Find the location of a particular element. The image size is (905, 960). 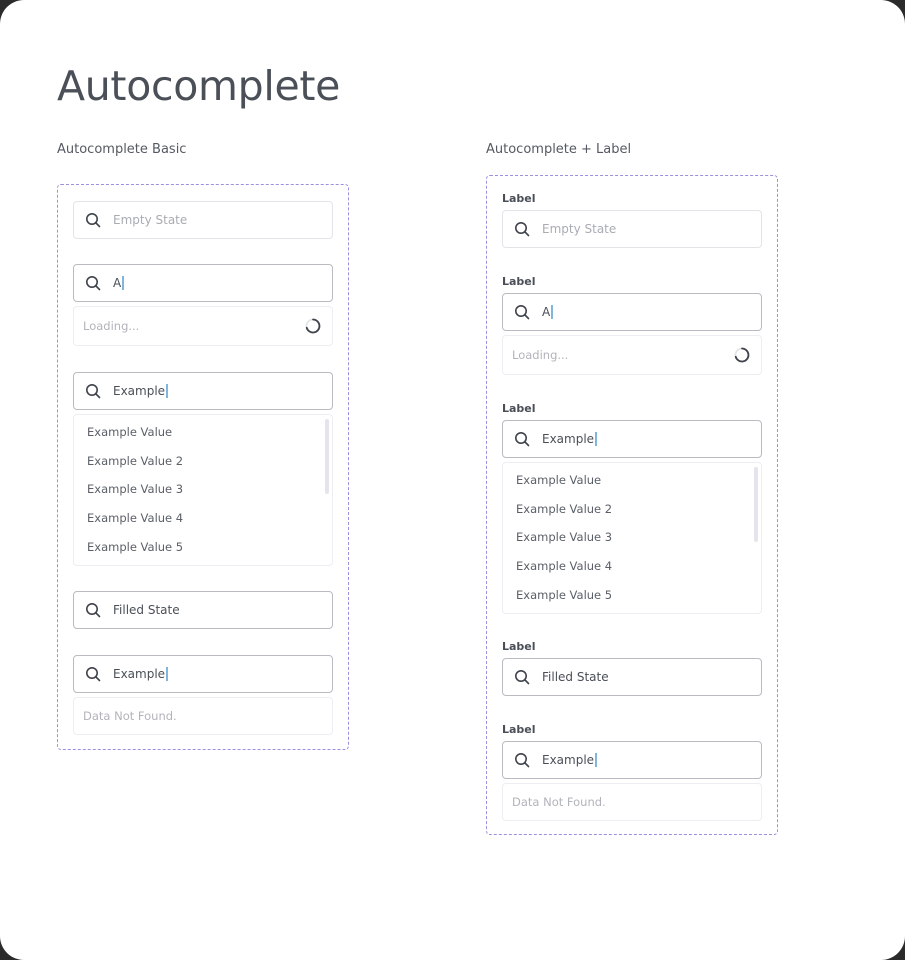

section-title-labeled: Autocomplete + Label is located at coordinates (559, 149).